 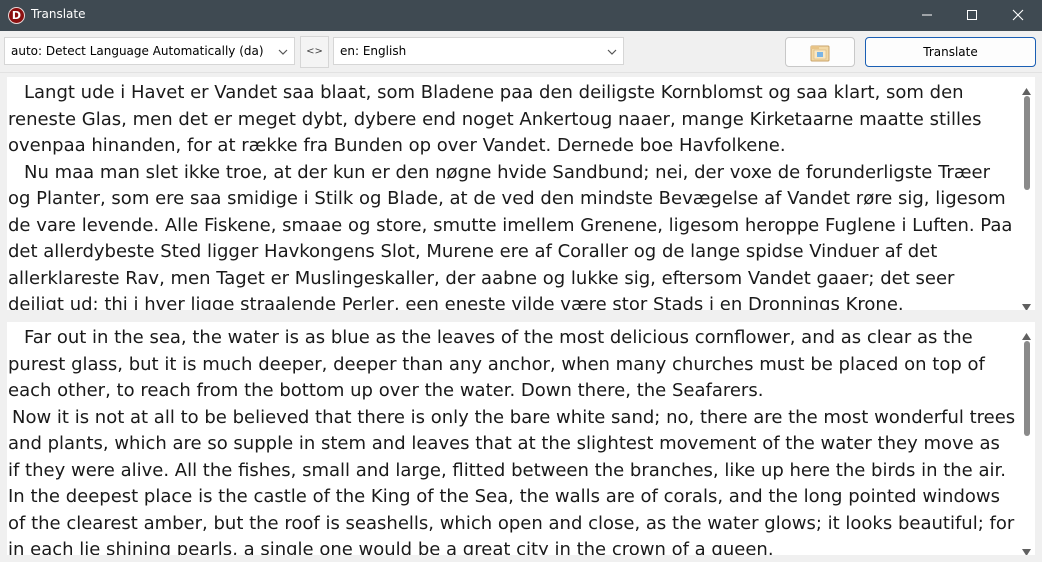 I want to click on translate-button: Translate, so click(x=950, y=52).